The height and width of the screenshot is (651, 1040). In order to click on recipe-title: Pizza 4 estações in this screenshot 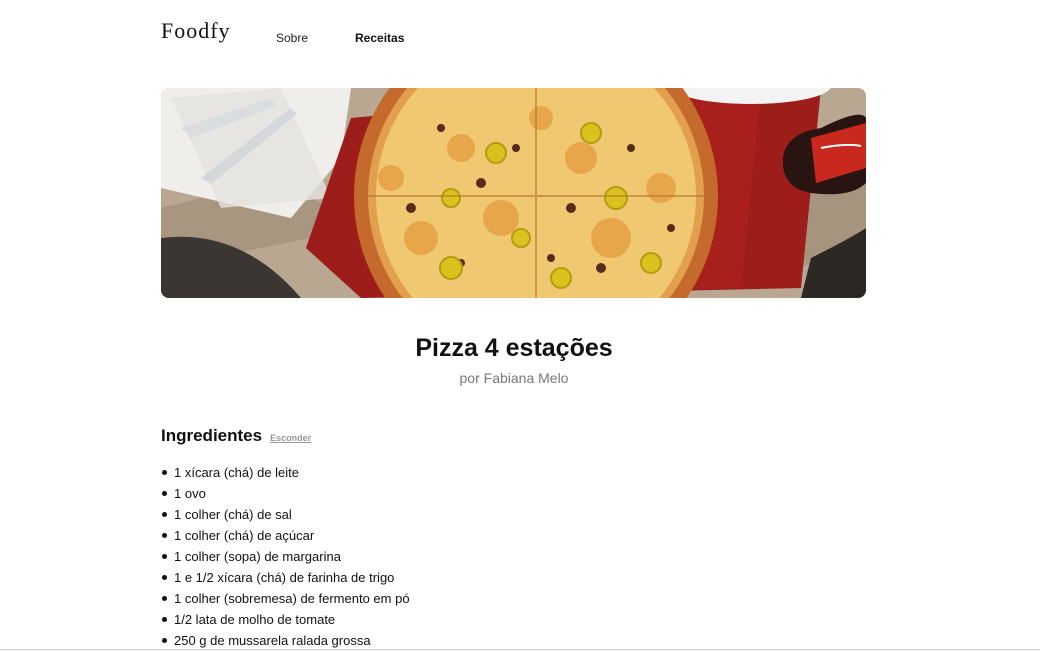, I will do `click(514, 348)`.